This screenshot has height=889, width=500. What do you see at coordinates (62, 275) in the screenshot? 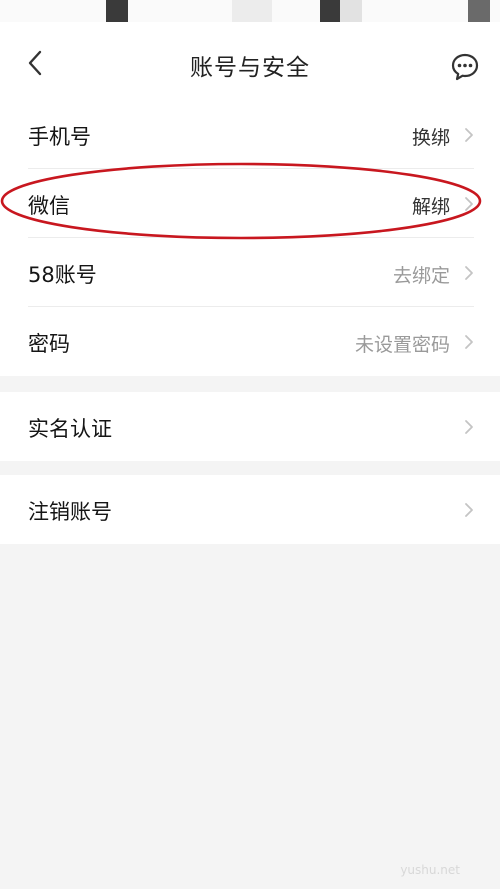
I see `58-account-label: 58账号` at bounding box center [62, 275].